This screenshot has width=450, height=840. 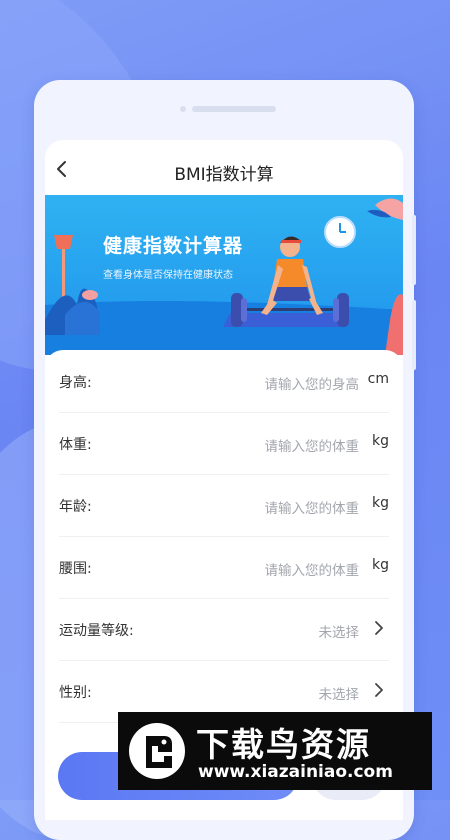 What do you see at coordinates (312, 445) in the screenshot?
I see `weight-input: 请输入您的体重` at bounding box center [312, 445].